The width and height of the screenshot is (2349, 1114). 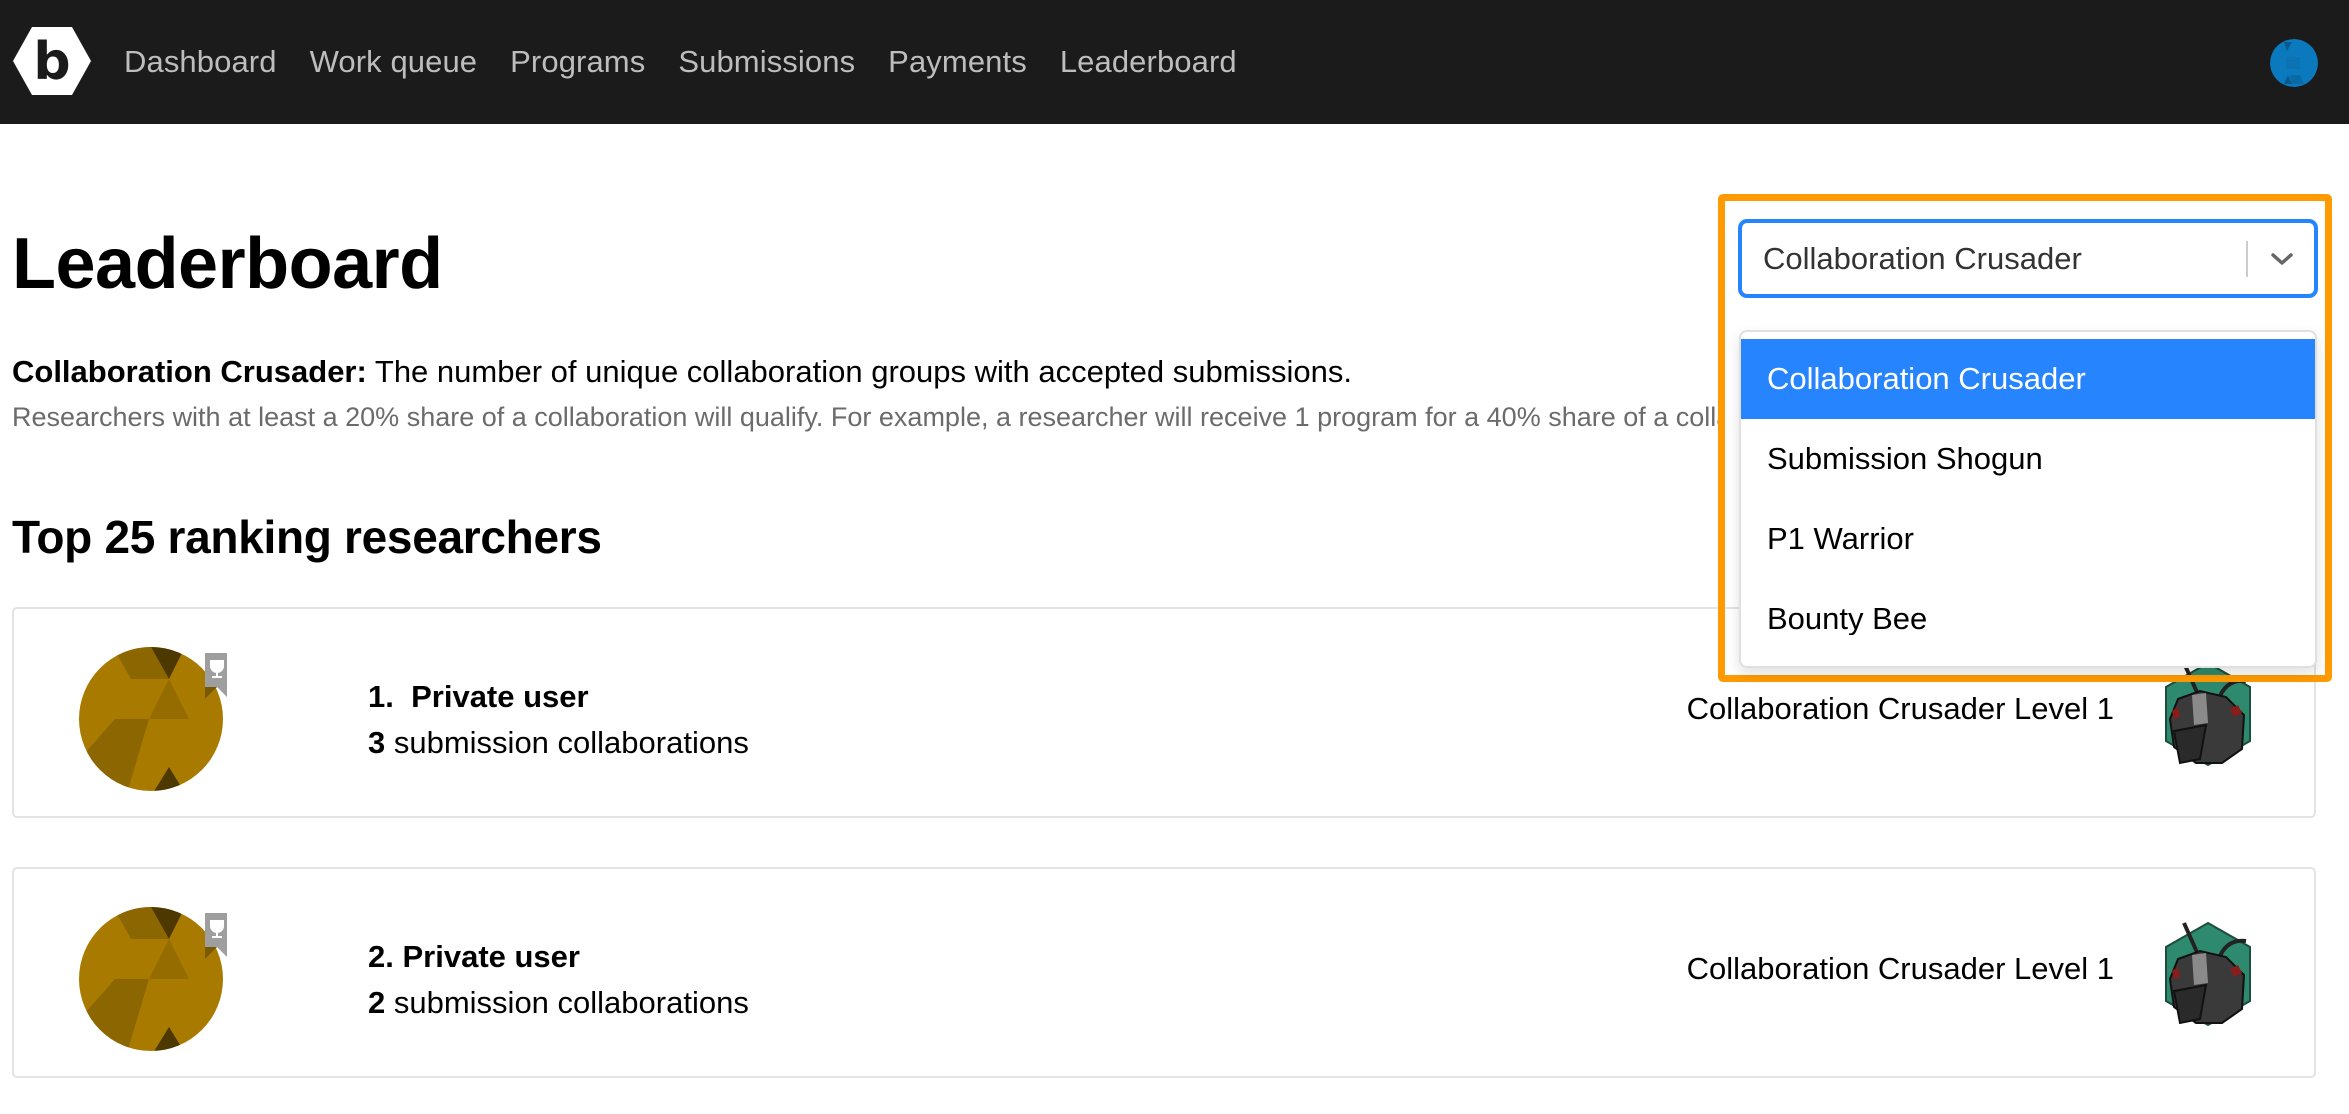 I want to click on category-option-submission-shogun: Submission Shogun, so click(x=2028, y=459).